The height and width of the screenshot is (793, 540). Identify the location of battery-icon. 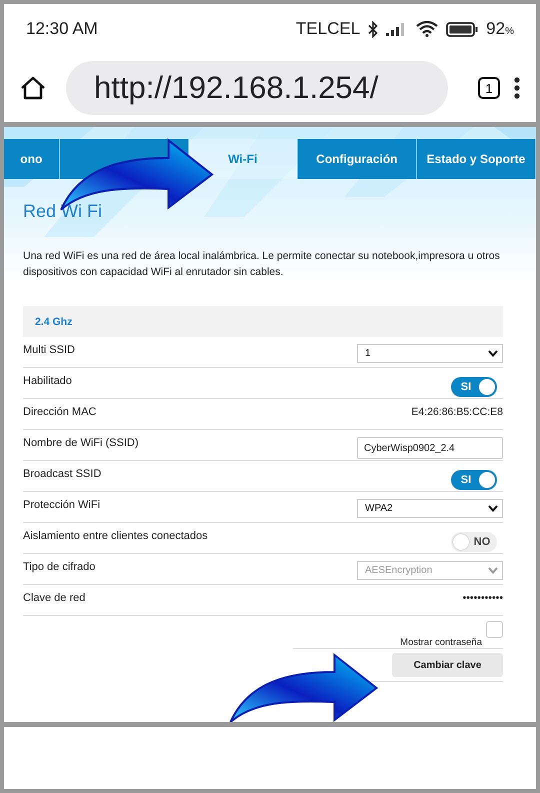
(462, 29).